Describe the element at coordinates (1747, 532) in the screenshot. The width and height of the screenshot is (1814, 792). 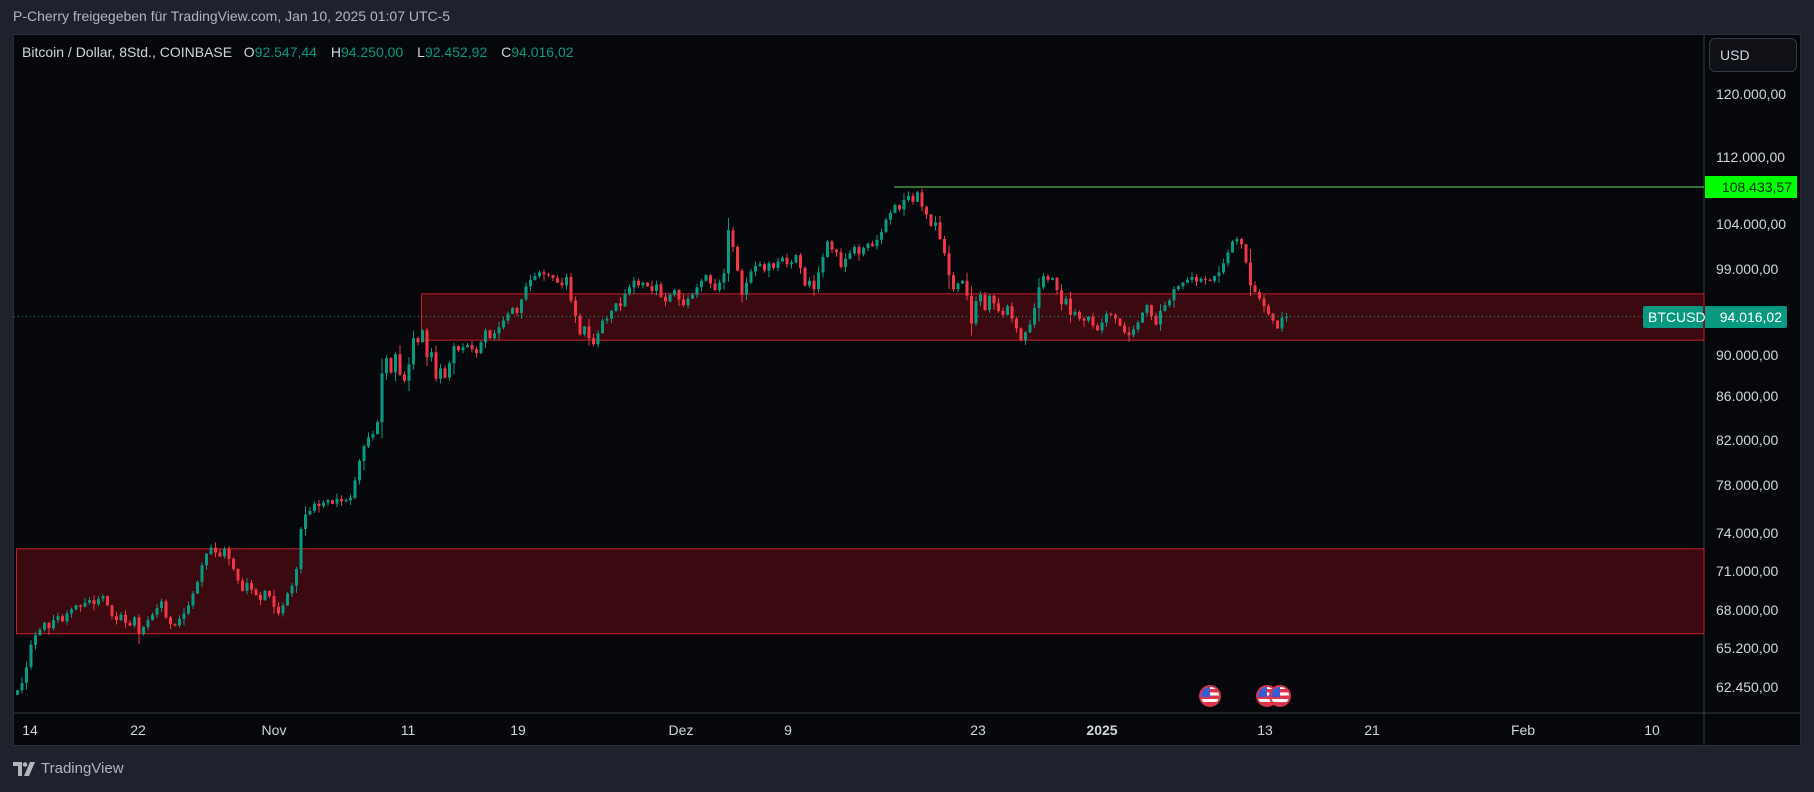
I see `price-tick-label: 74.000,00` at that location.